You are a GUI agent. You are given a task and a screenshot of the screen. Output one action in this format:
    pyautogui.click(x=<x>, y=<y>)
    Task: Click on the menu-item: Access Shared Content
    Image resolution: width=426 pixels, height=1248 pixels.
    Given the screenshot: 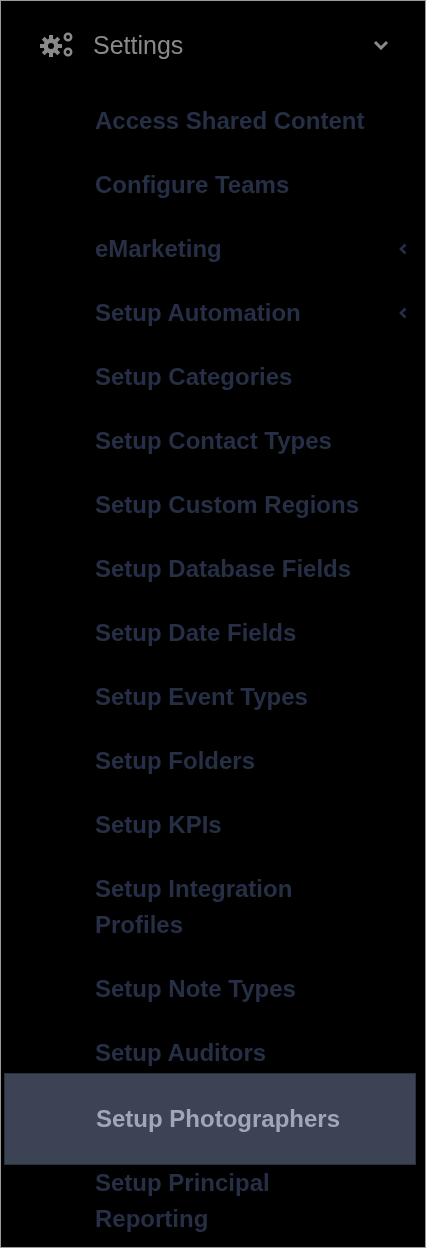 What is the action you would take?
    pyautogui.click(x=213, y=121)
    